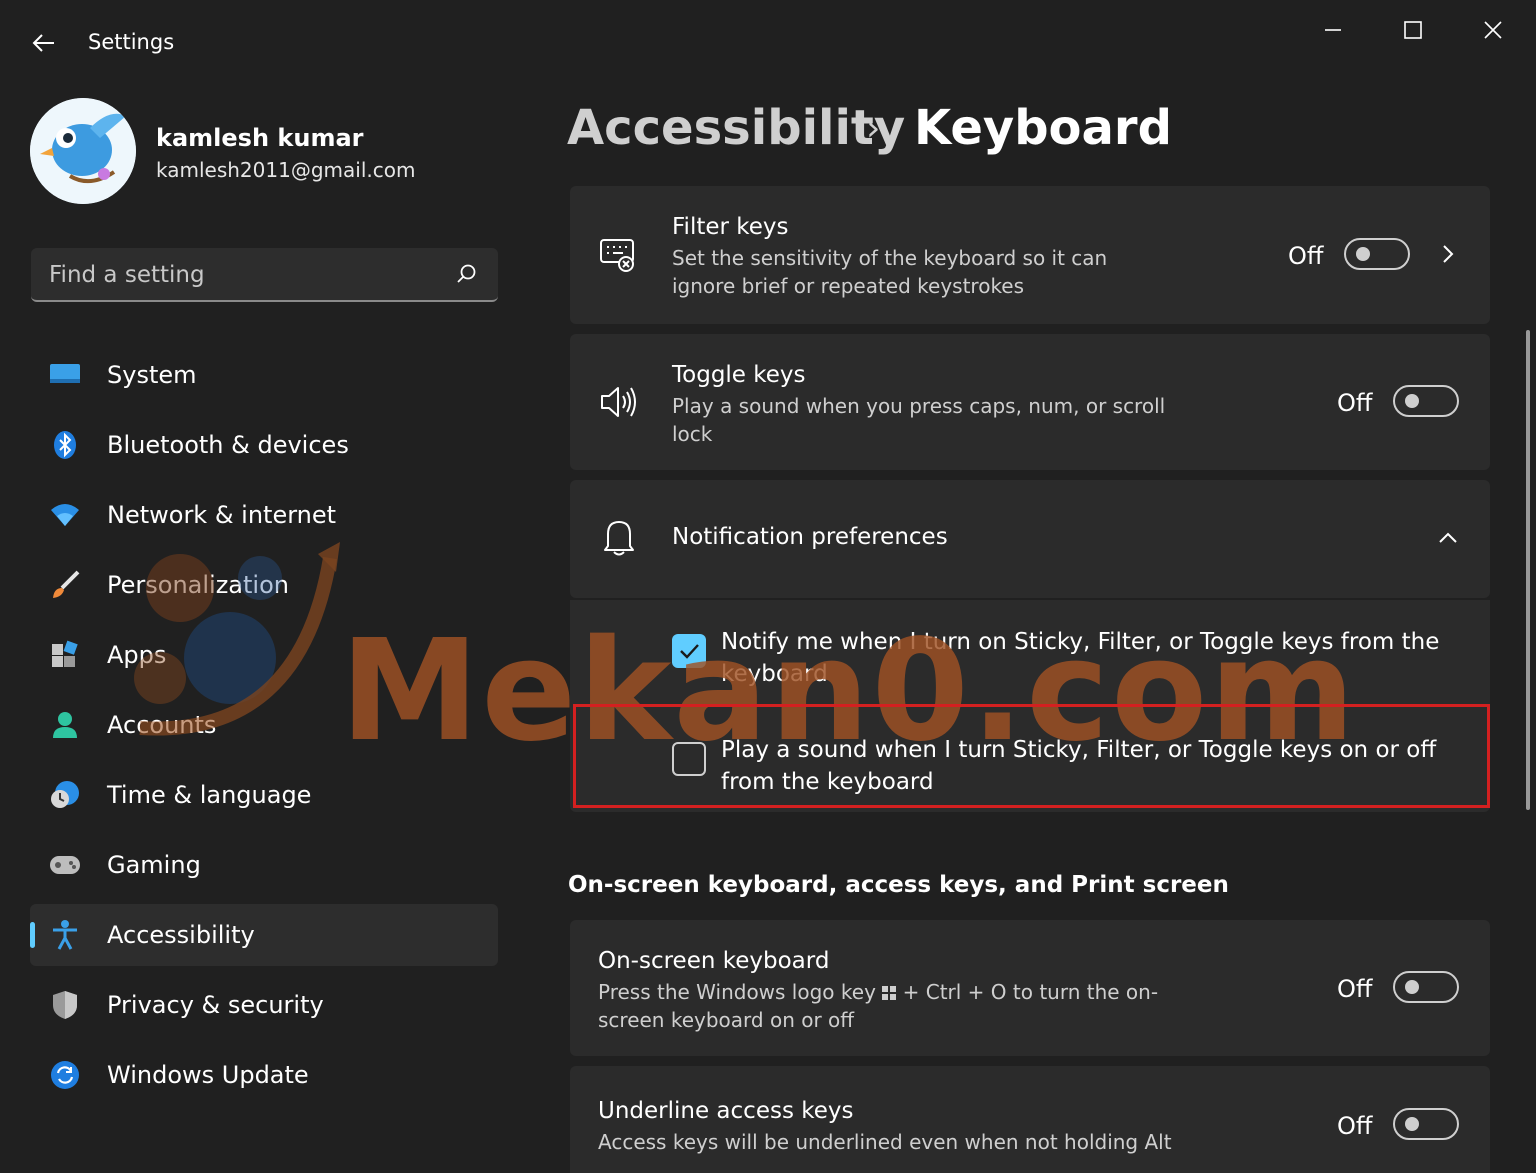 The height and width of the screenshot is (1173, 1536). I want to click on user-name: kamlesh kumar, so click(260, 138).